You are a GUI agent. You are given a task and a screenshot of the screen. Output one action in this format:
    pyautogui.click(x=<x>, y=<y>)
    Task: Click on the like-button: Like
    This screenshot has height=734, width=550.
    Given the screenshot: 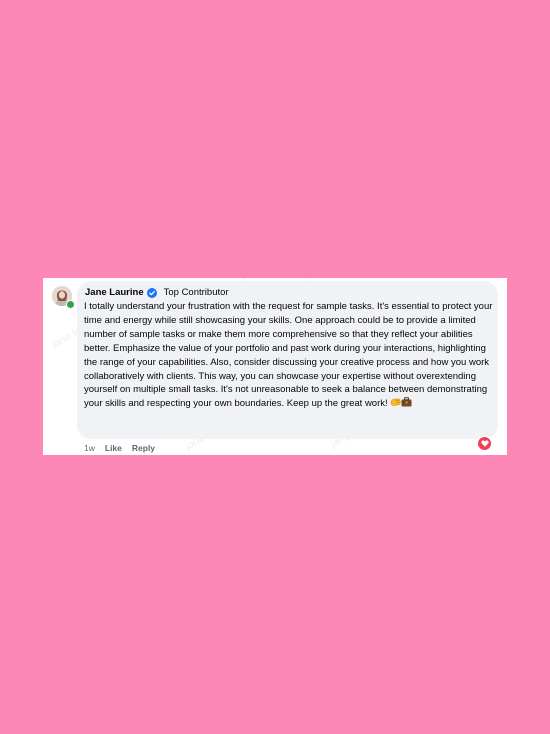 What is the action you would take?
    pyautogui.click(x=113, y=448)
    